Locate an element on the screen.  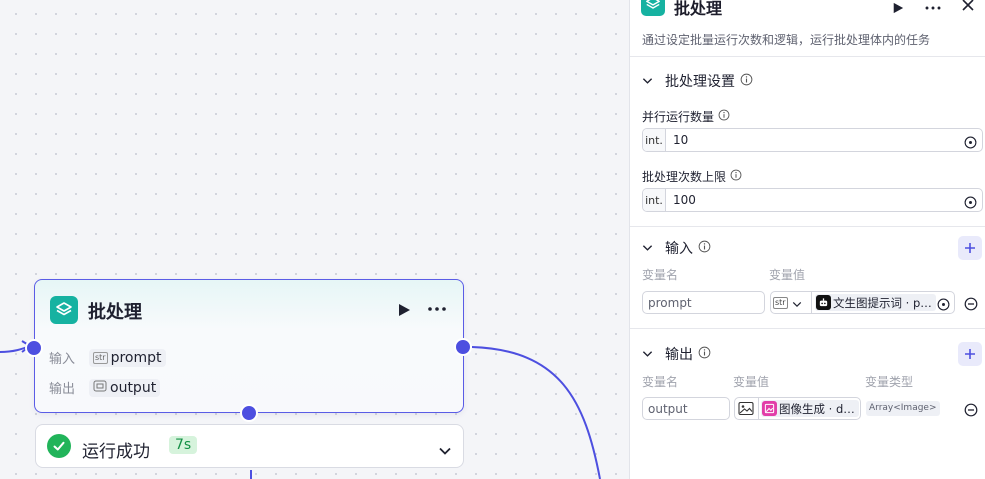
output-port is located at coordinates (463, 347).